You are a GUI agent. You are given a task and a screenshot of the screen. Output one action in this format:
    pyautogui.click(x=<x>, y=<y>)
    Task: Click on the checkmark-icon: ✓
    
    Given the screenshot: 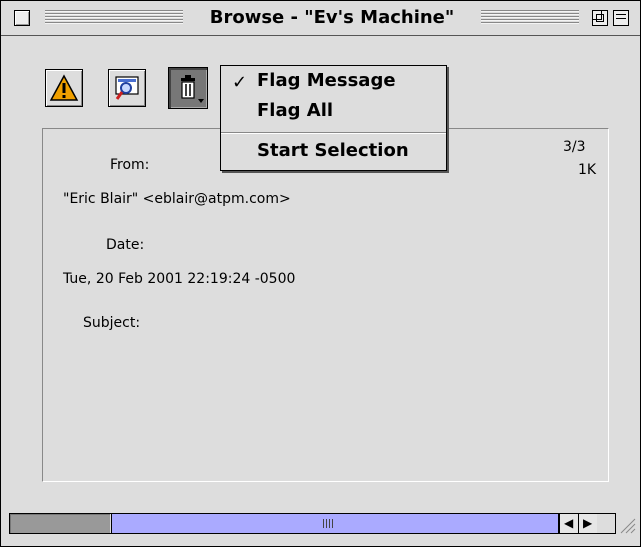 What is the action you would take?
    pyautogui.click(x=240, y=82)
    